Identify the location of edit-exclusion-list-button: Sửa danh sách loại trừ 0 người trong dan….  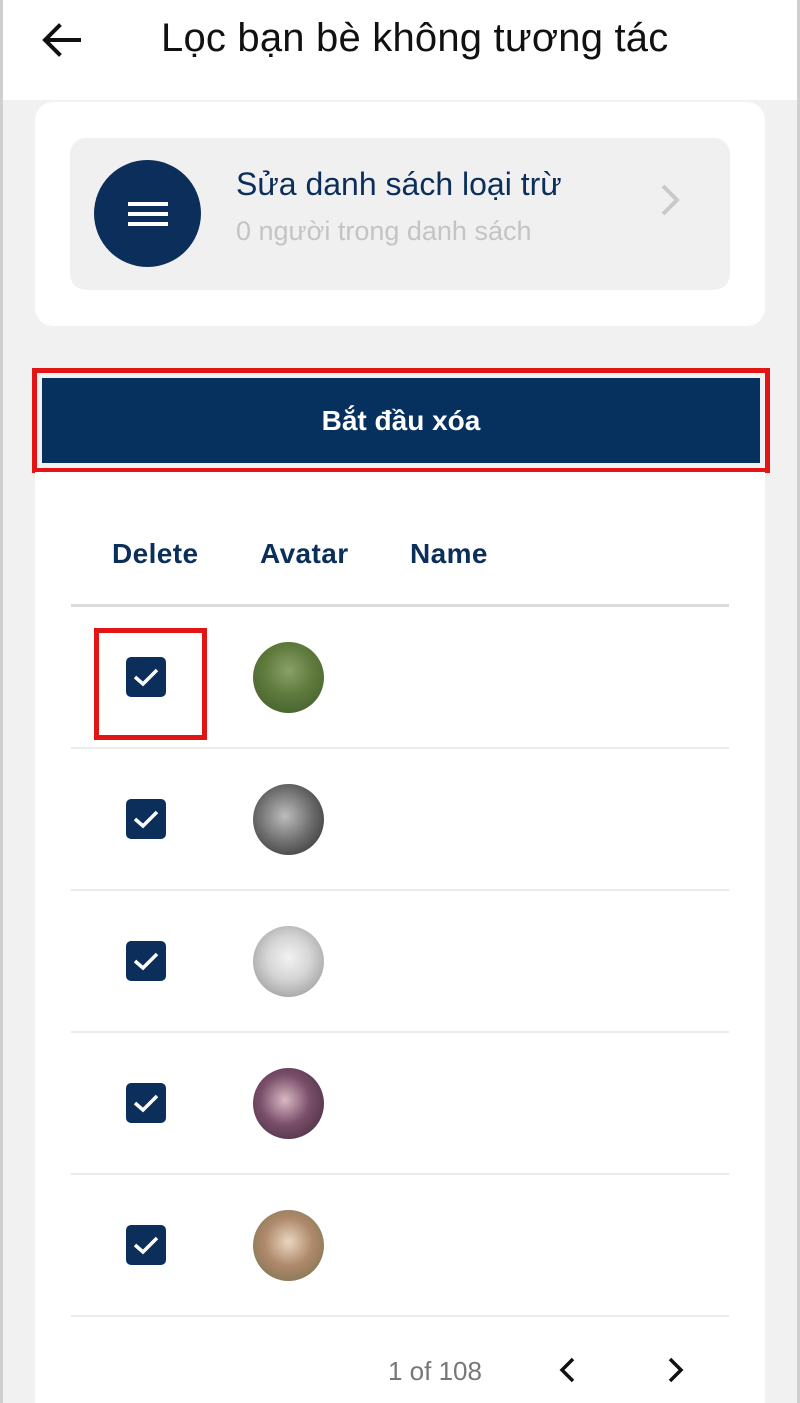
(400, 214).